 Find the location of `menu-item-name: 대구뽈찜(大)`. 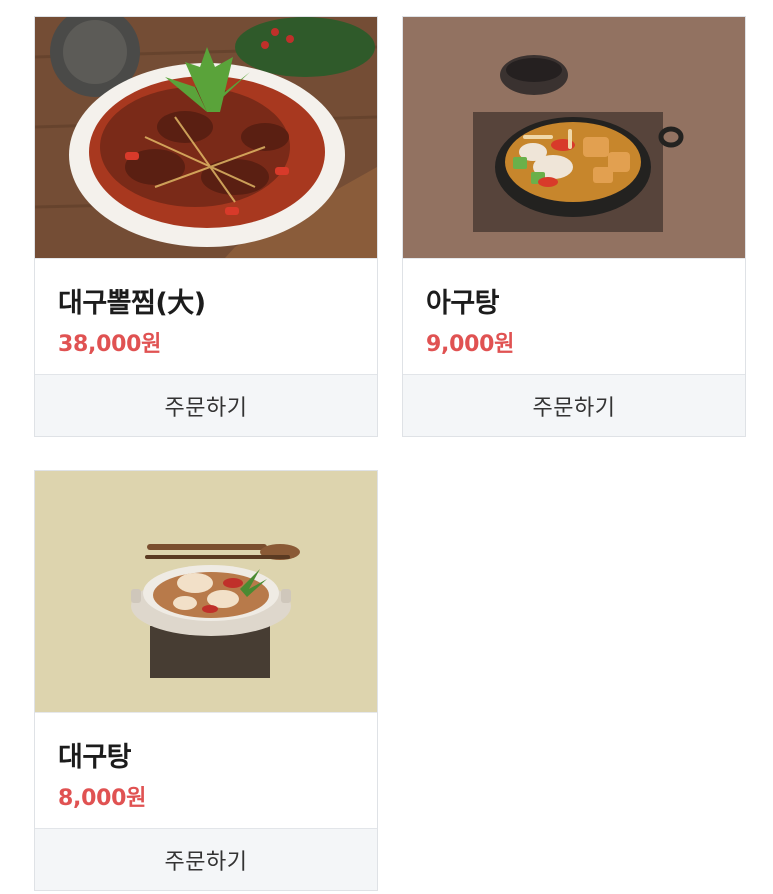

menu-item-name: 대구뽈찜(大) is located at coordinates (132, 303).